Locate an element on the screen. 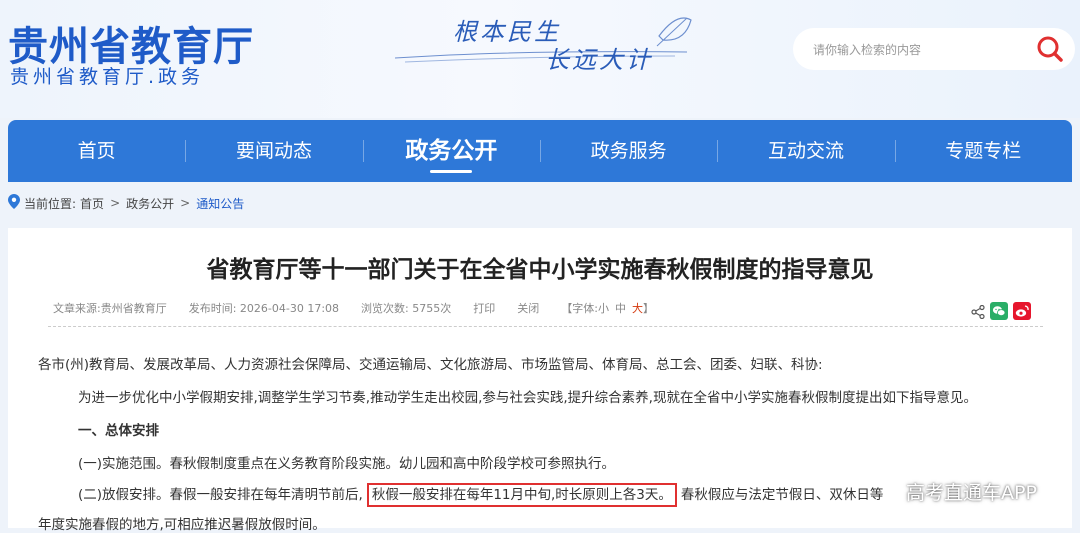  font-size-medium: 中 is located at coordinates (620, 308).